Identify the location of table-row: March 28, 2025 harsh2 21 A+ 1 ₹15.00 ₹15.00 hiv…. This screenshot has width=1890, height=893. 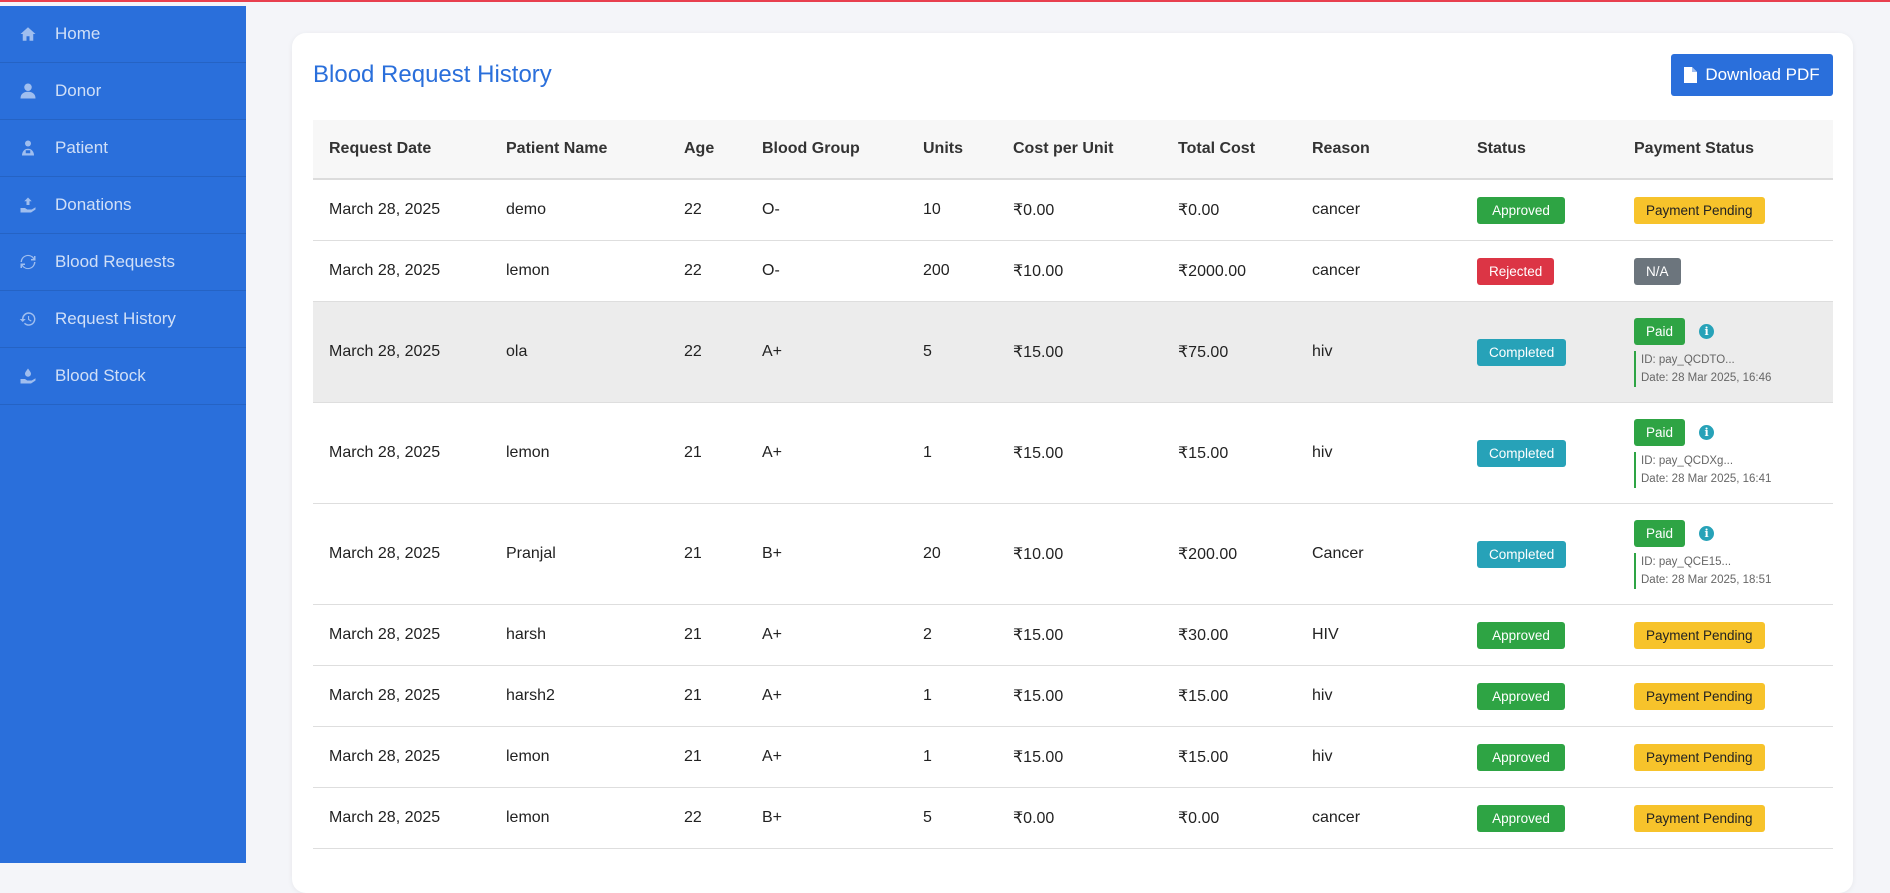
(1073, 696).